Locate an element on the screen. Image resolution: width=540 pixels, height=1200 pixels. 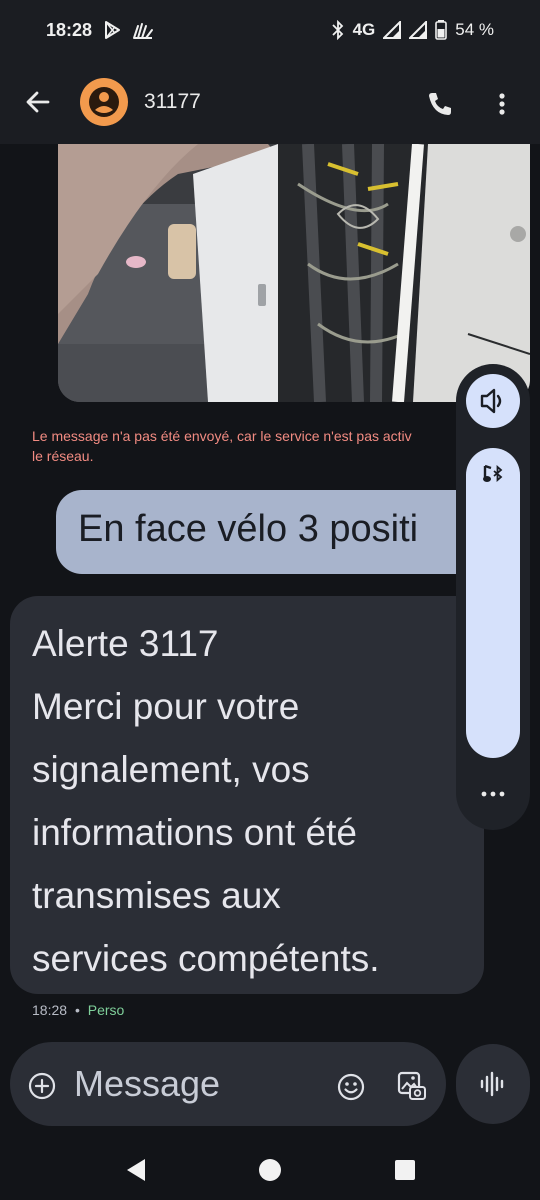
status-right: 4G 54 % is located at coordinates (412, 30).